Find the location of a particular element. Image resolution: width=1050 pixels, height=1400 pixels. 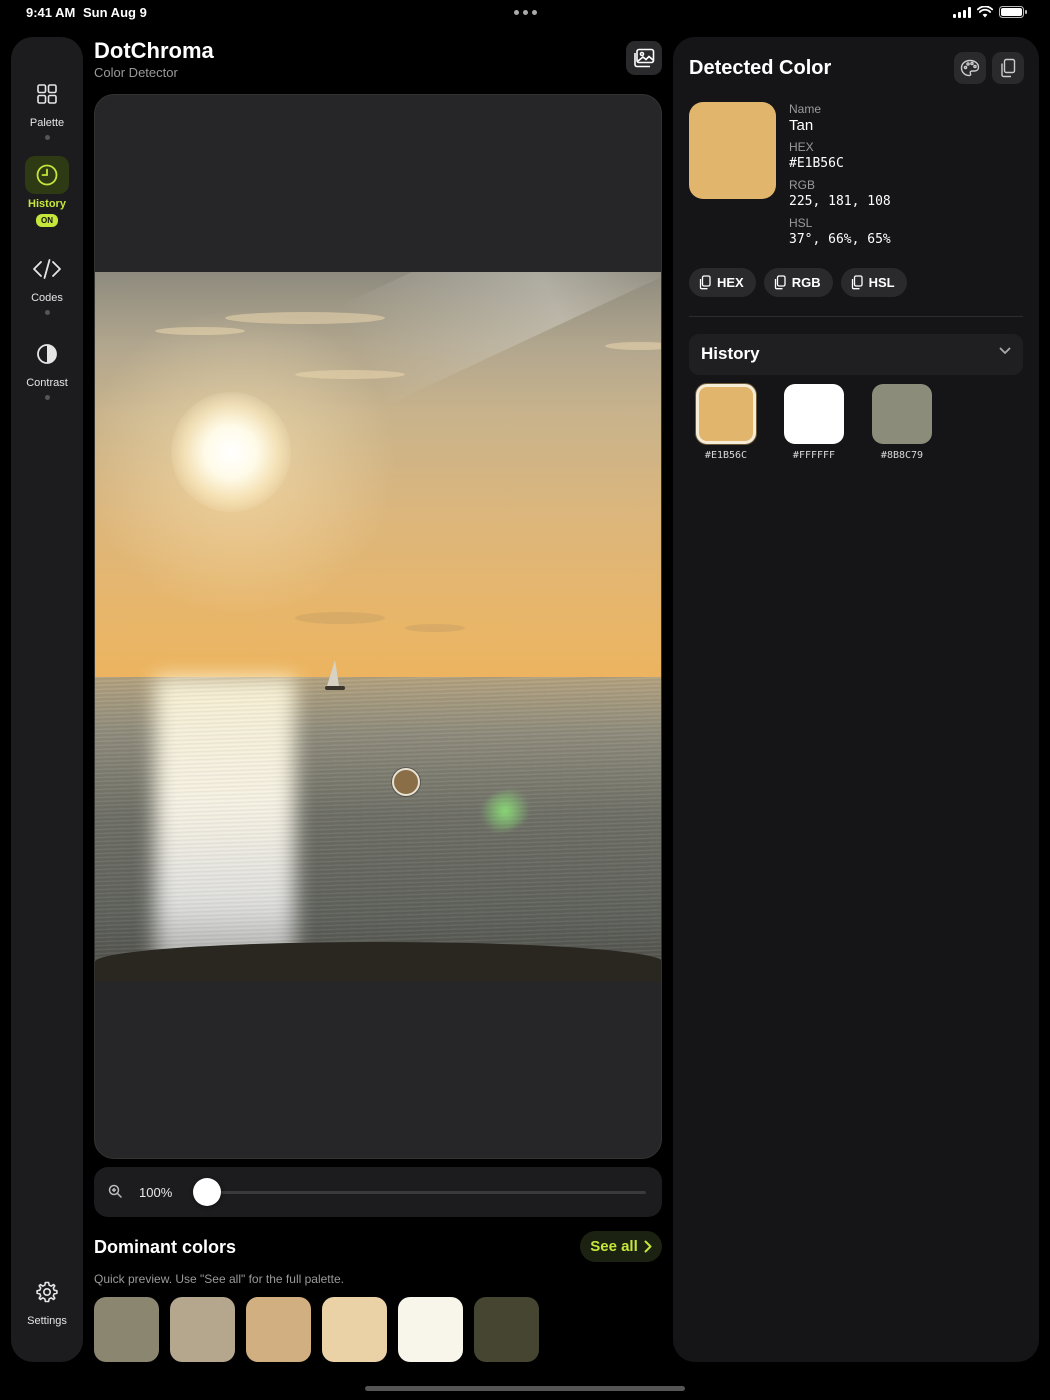

history-item: #8B8C79 is located at coordinates (902, 422).